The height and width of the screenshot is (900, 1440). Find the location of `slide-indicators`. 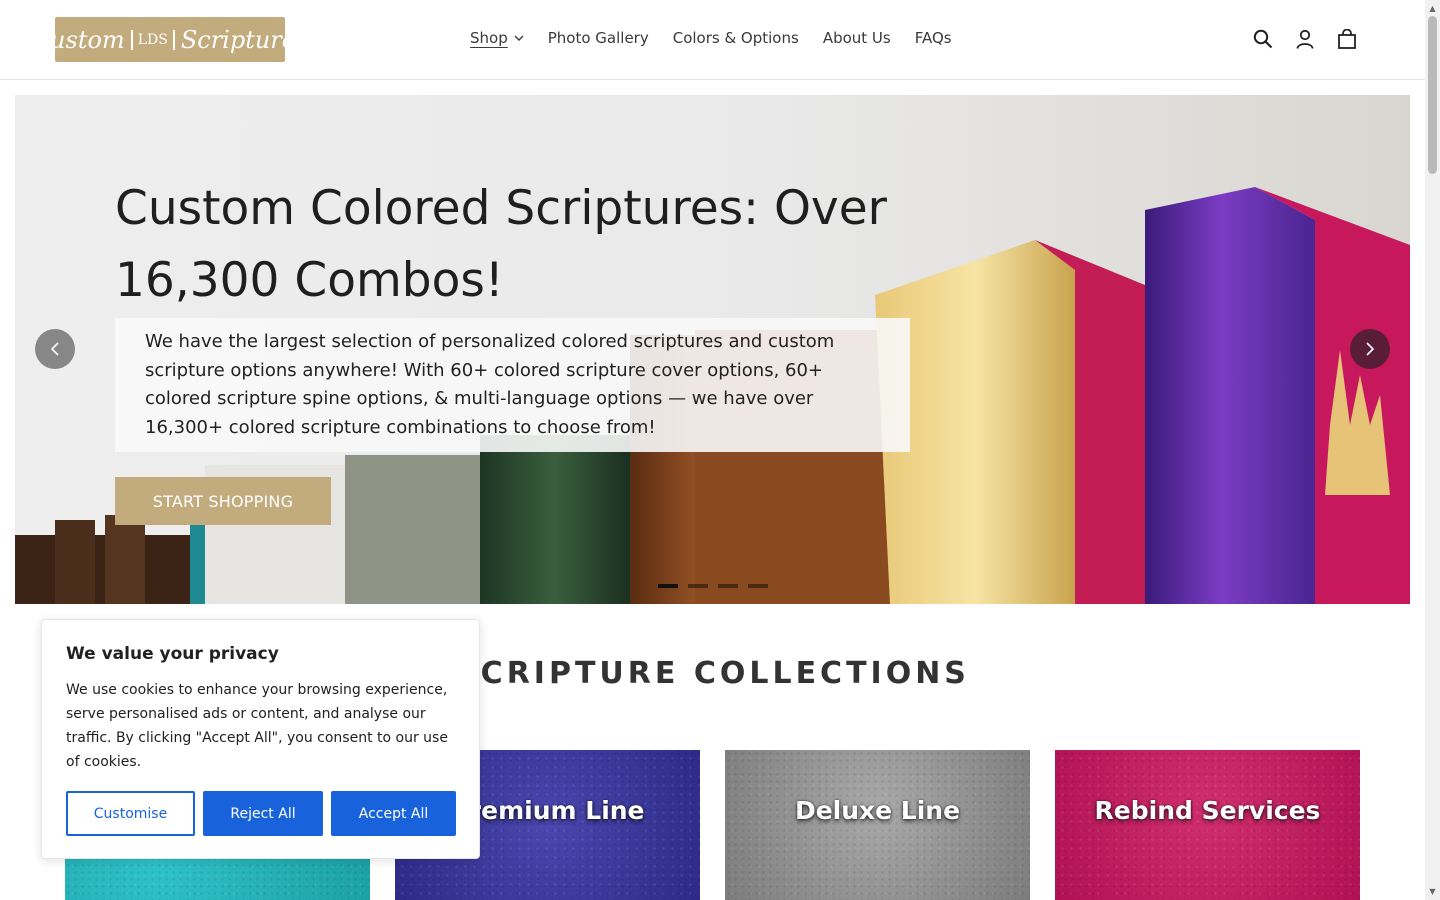

slide-indicators is located at coordinates (713, 586).